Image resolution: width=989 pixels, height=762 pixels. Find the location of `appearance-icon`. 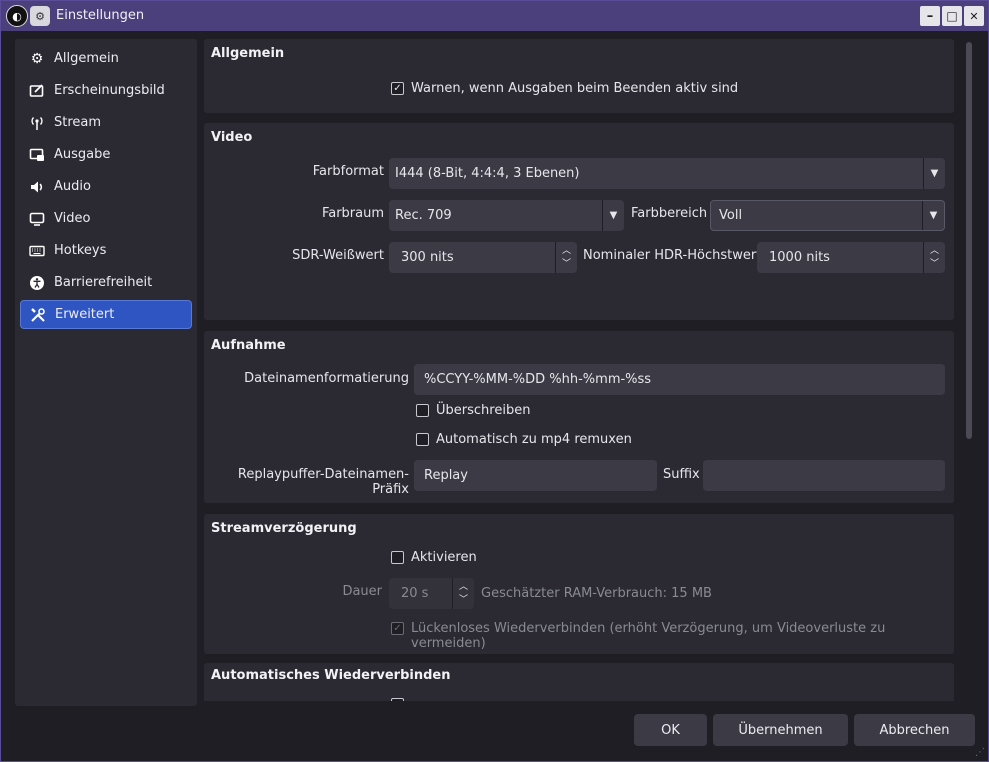

appearance-icon is located at coordinates (37, 91).